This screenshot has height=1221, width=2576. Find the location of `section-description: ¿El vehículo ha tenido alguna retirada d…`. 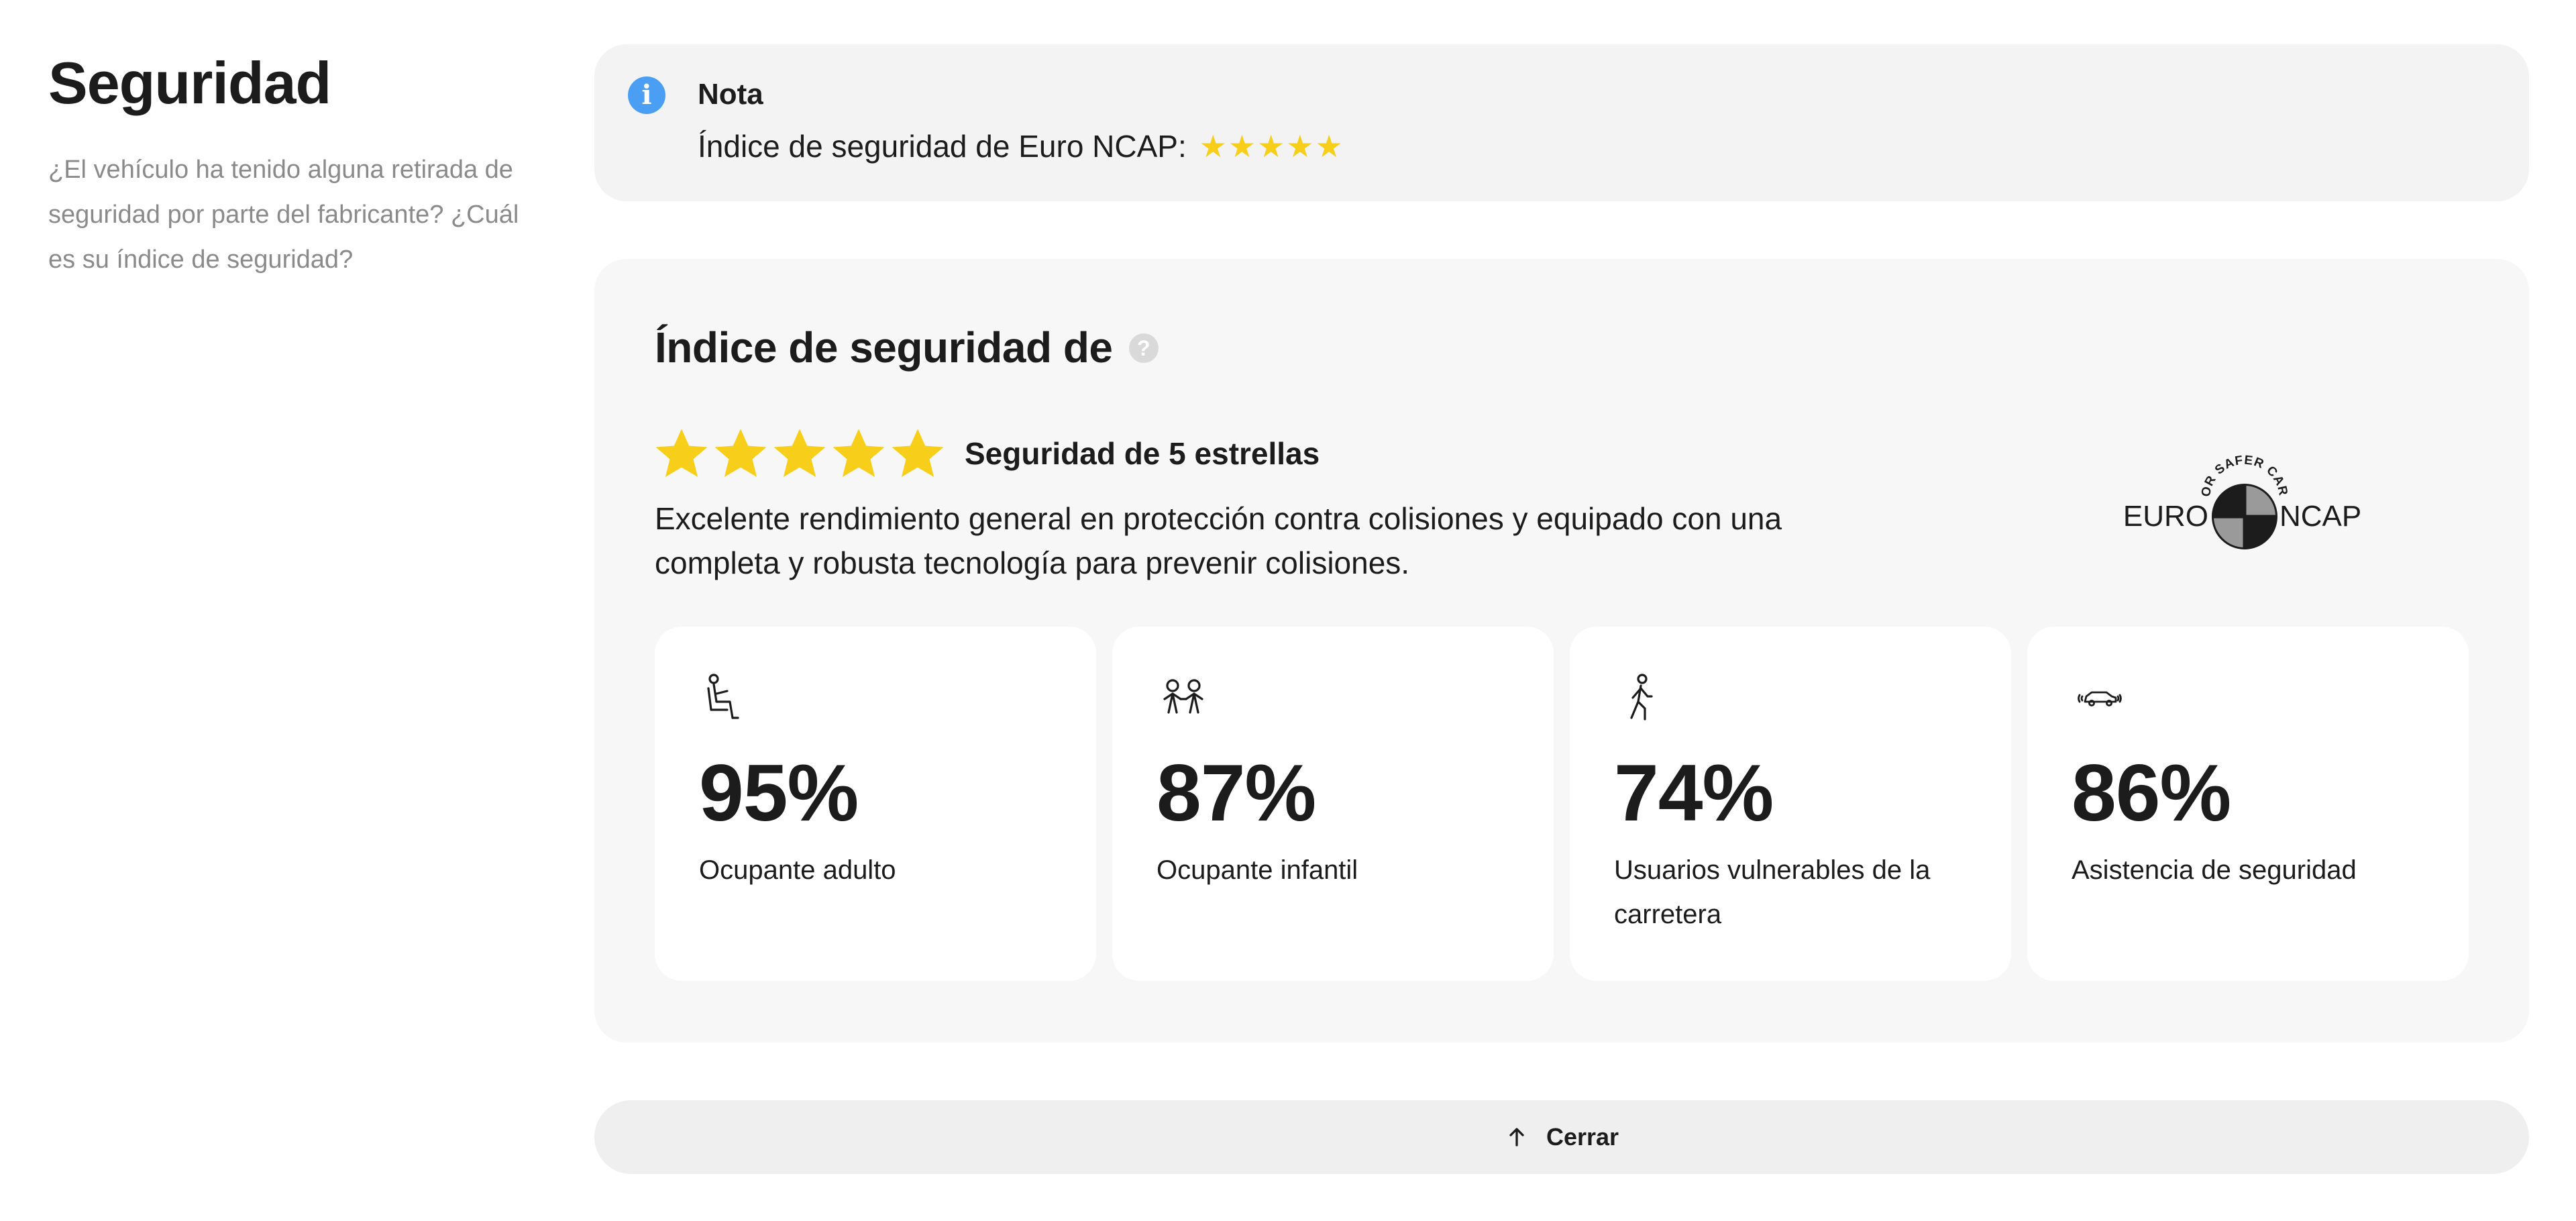

section-description: ¿El vehículo ha tenido alguna retirada d… is located at coordinates (283, 215).